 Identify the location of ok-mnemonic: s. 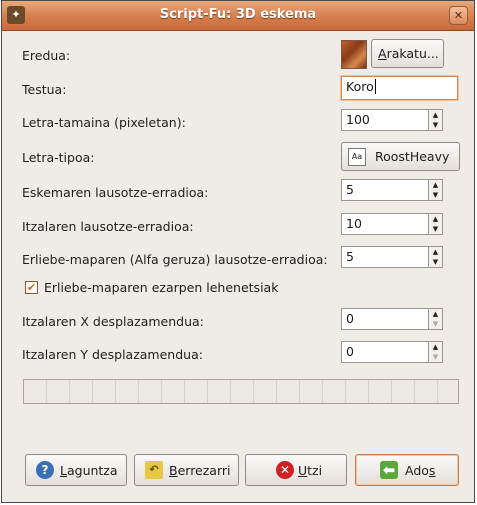
(432, 470).